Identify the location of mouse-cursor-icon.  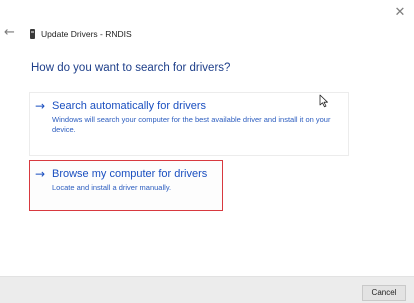
(323, 101).